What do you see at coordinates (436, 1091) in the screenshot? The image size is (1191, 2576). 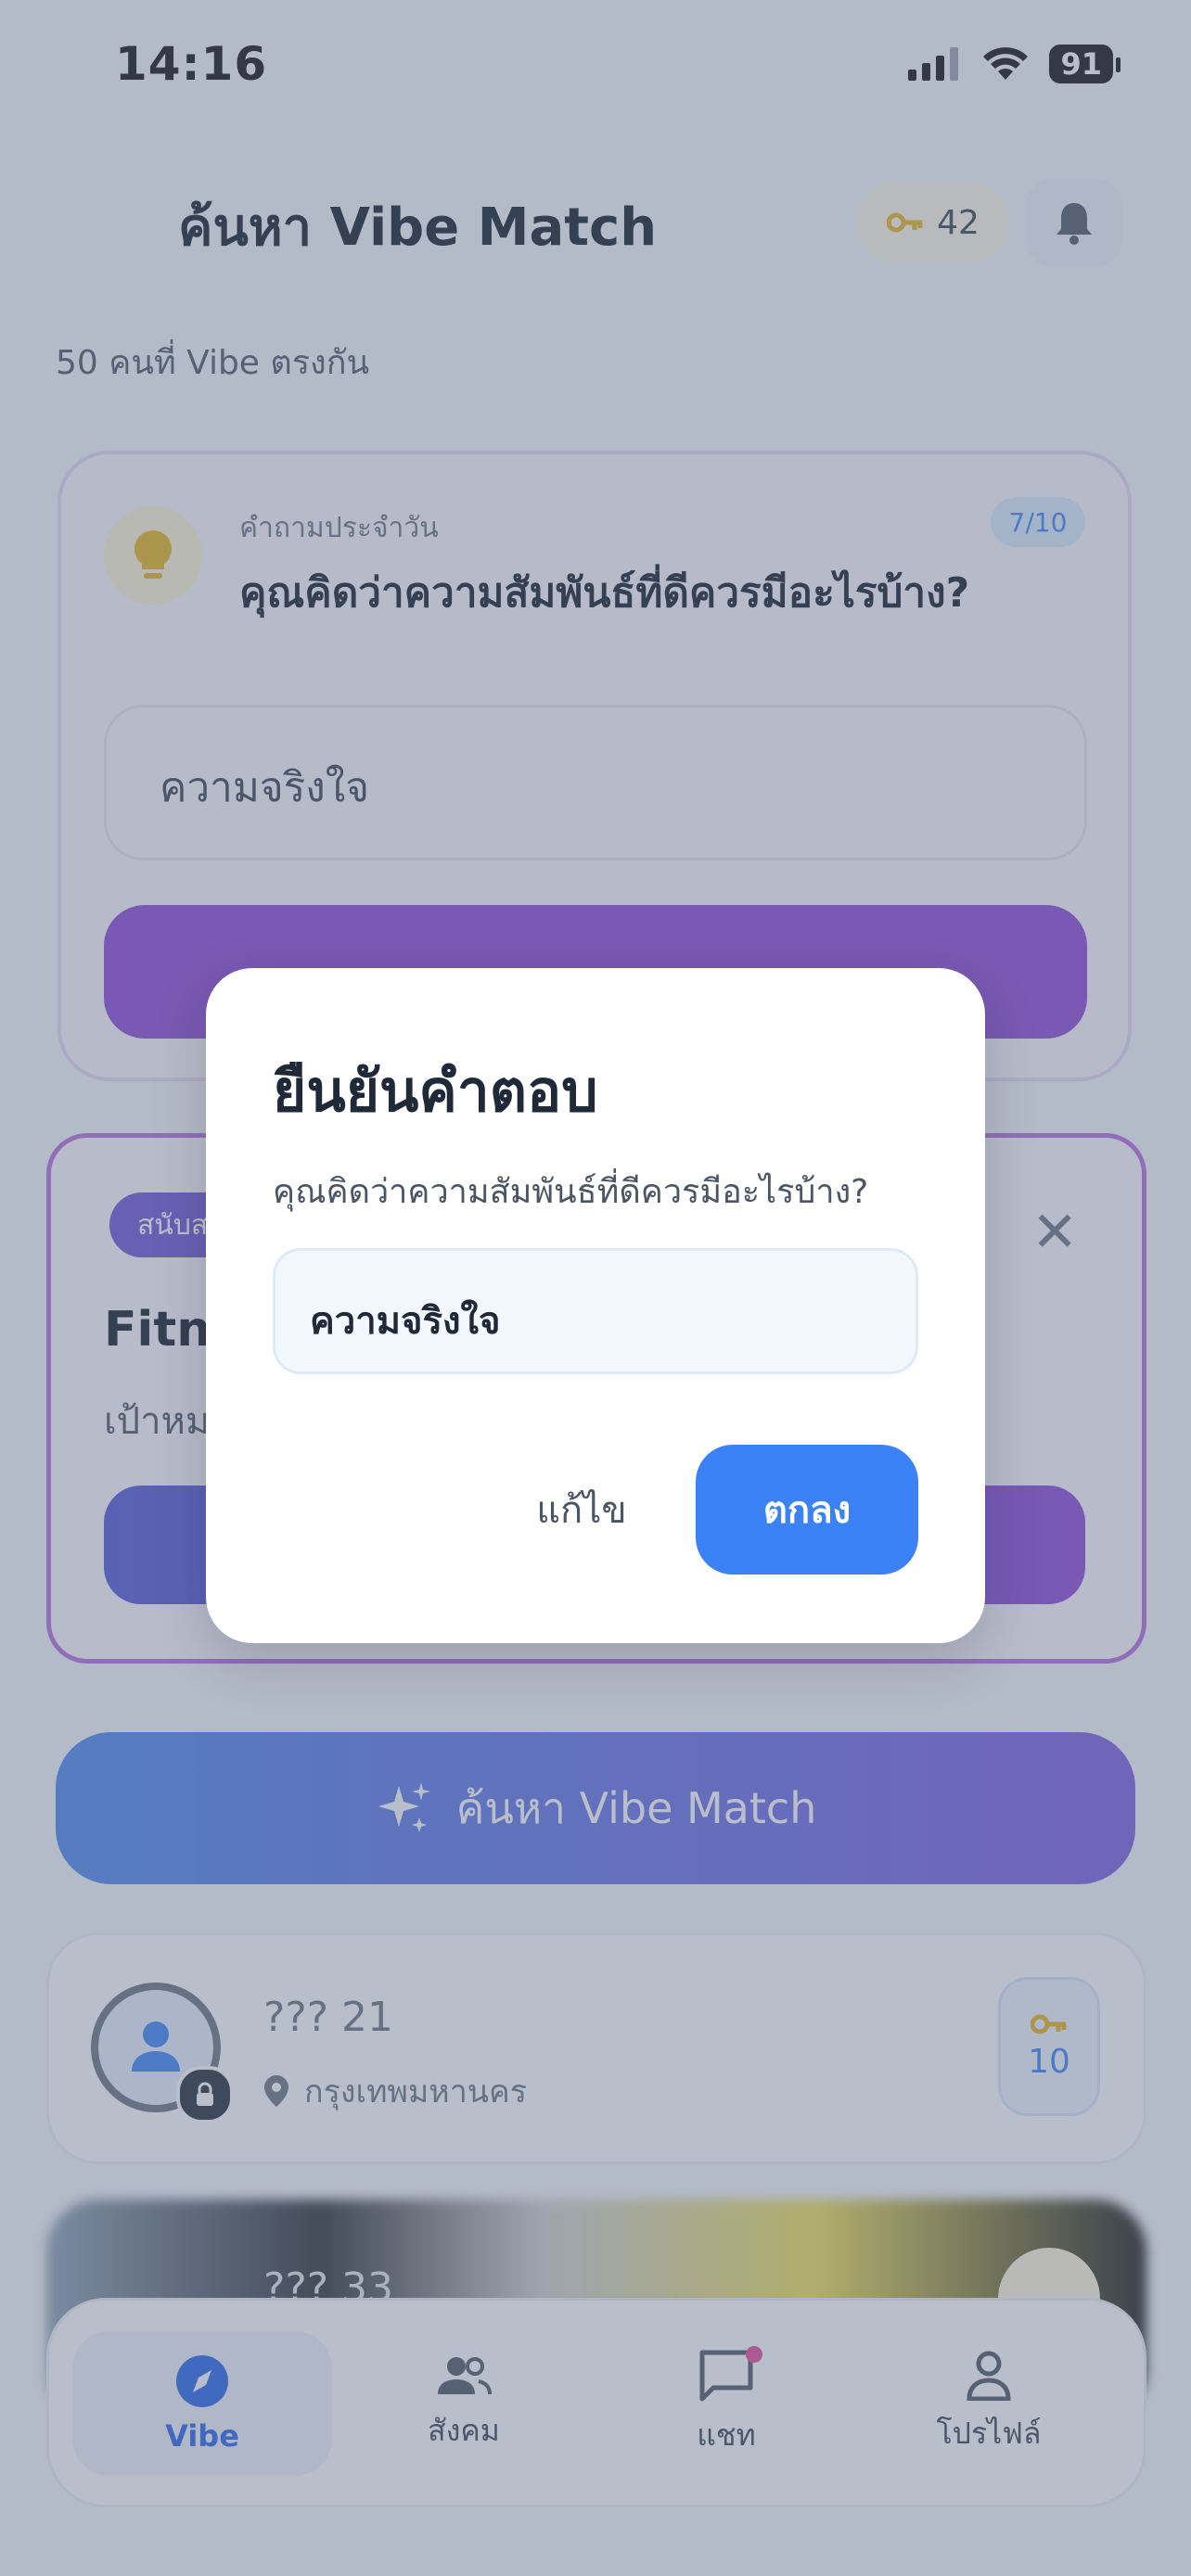 I see `dialog-title: ยืนยันคำตอบ` at bounding box center [436, 1091].